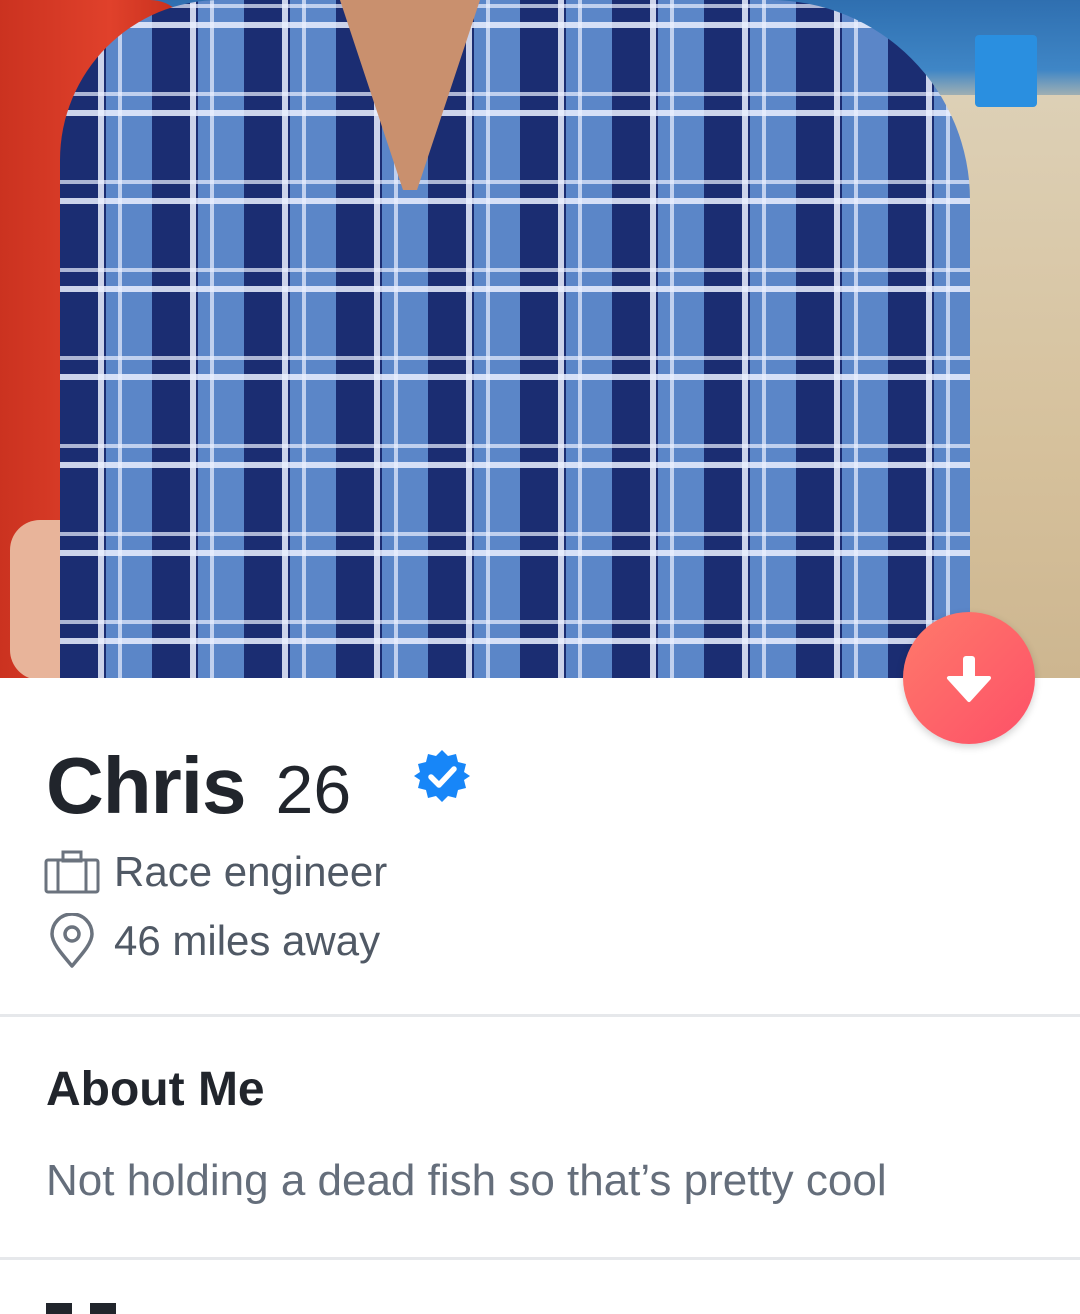 This screenshot has height=1314, width=1080. Describe the element at coordinates (72, 872) in the screenshot. I see `briefcase-icon` at that location.